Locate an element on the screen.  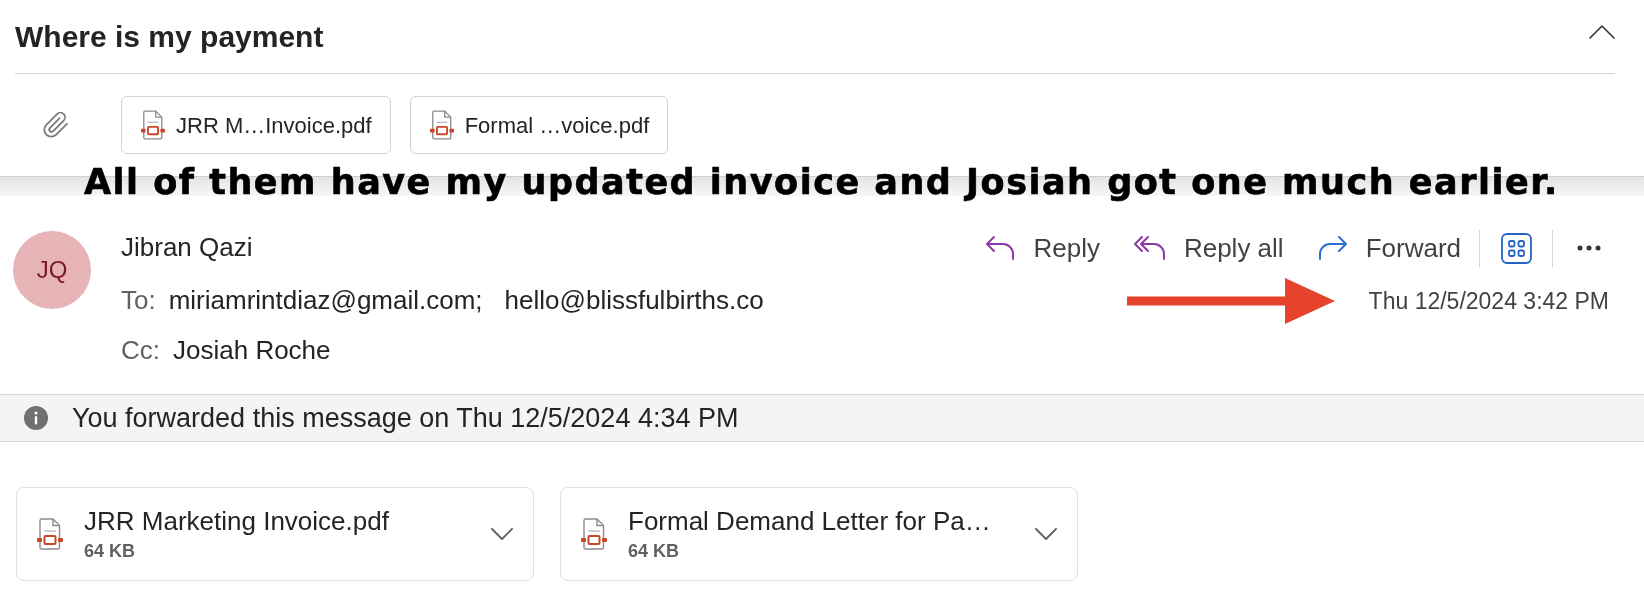
sent-date: Thu 12/5/2024 3:42 PM is located at coordinates (1488, 301).